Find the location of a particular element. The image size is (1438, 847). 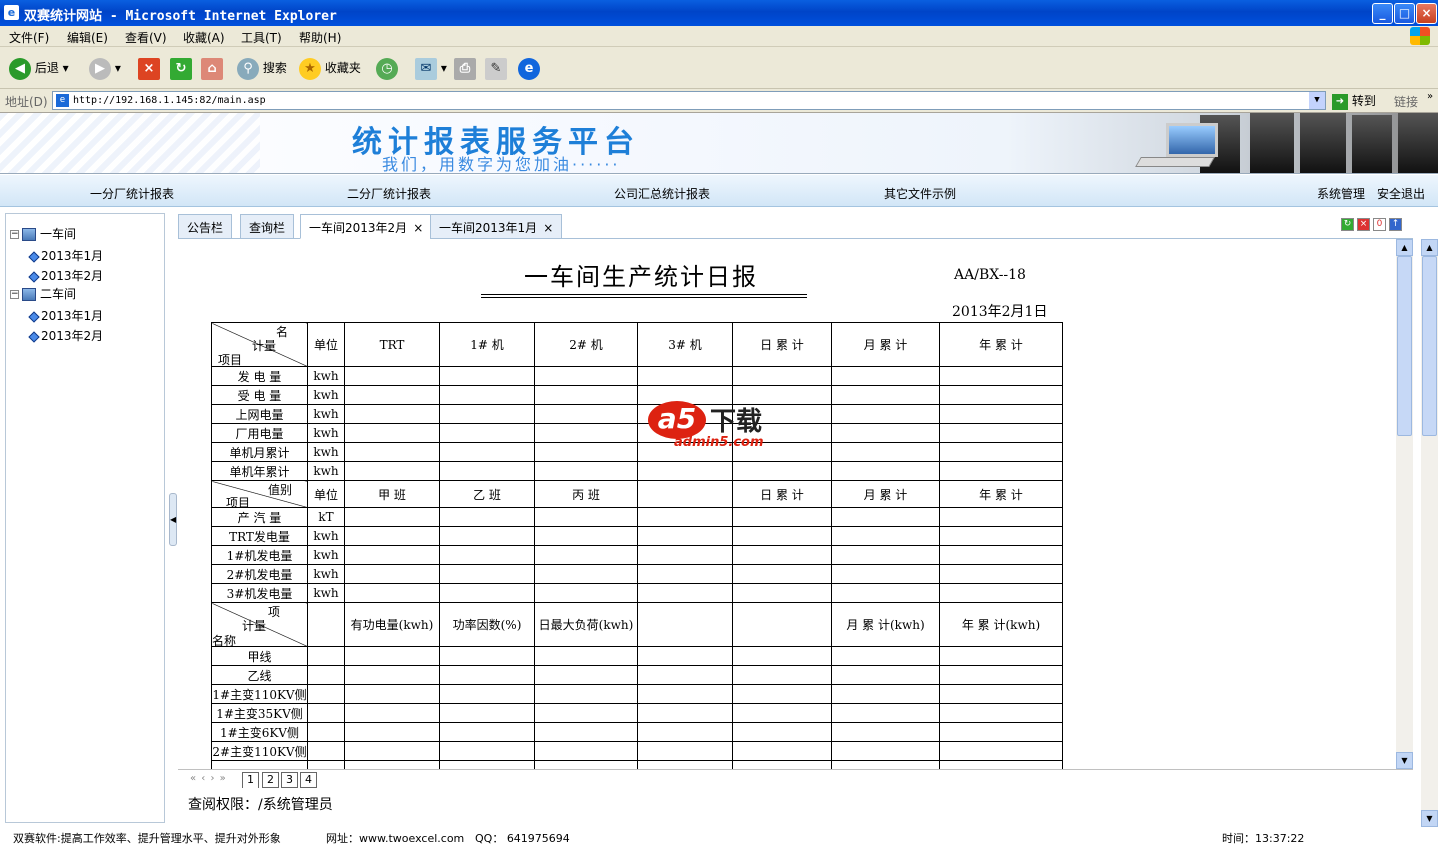

minimize-button: _ is located at coordinates (1382, 13).